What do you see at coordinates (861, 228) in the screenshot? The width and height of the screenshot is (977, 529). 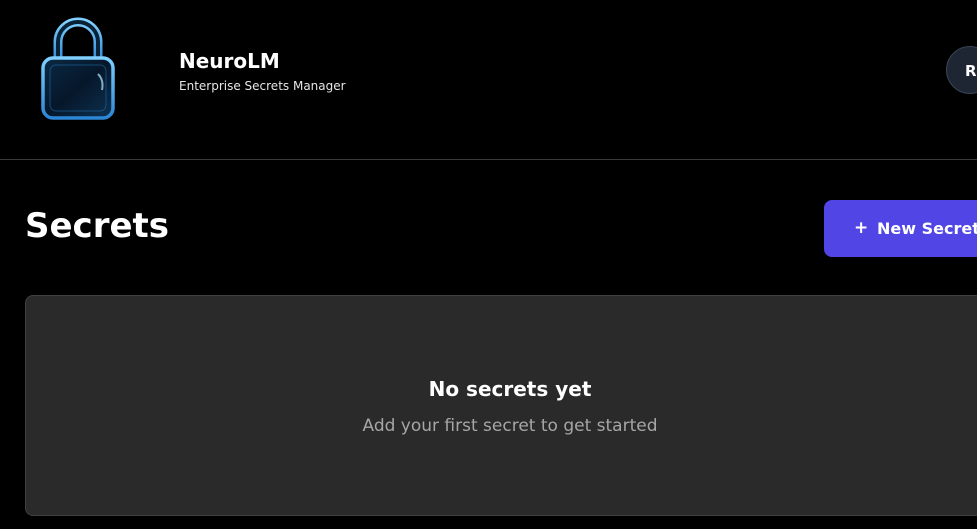 I see `plus-icon: +` at bounding box center [861, 228].